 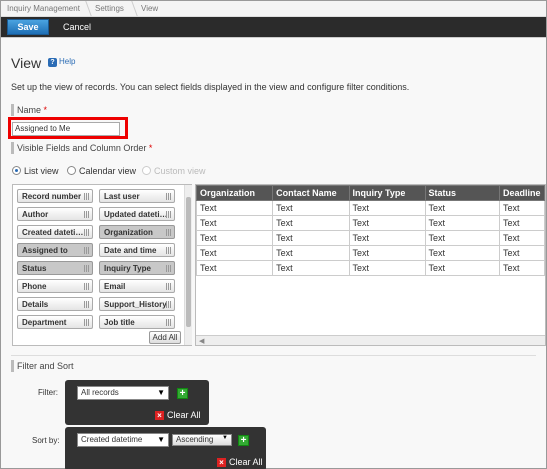 What do you see at coordinates (55, 304) in the screenshot?
I see `field-chip: Details` at bounding box center [55, 304].